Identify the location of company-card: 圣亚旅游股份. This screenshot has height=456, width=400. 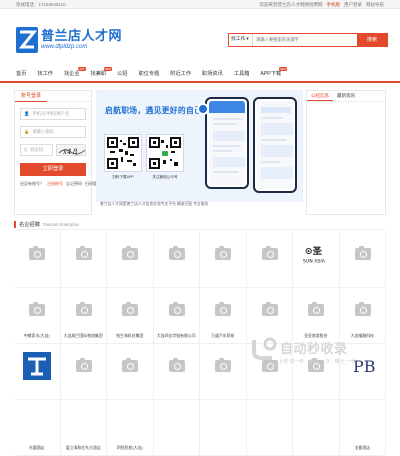
(316, 316).